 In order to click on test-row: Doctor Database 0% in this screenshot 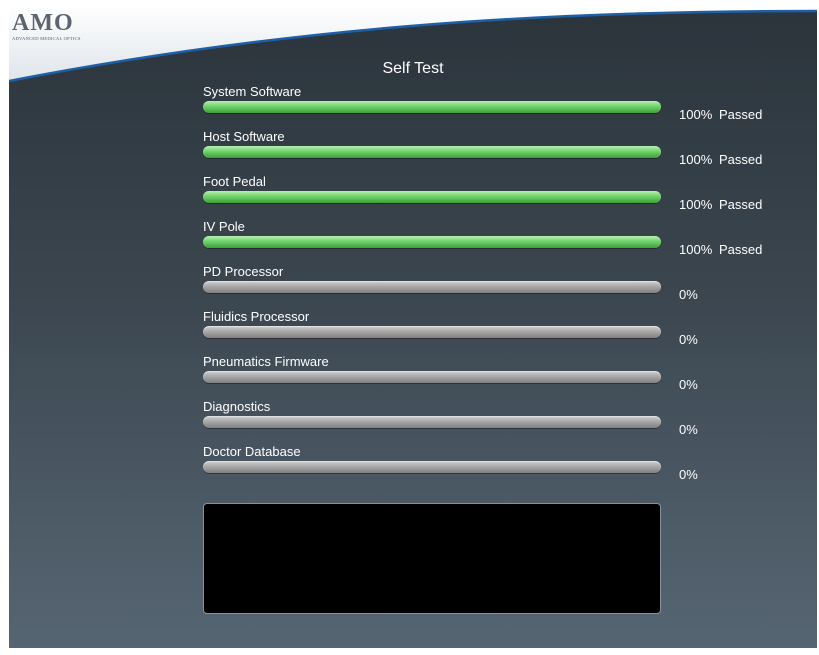, I will do `click(503, 466)`.